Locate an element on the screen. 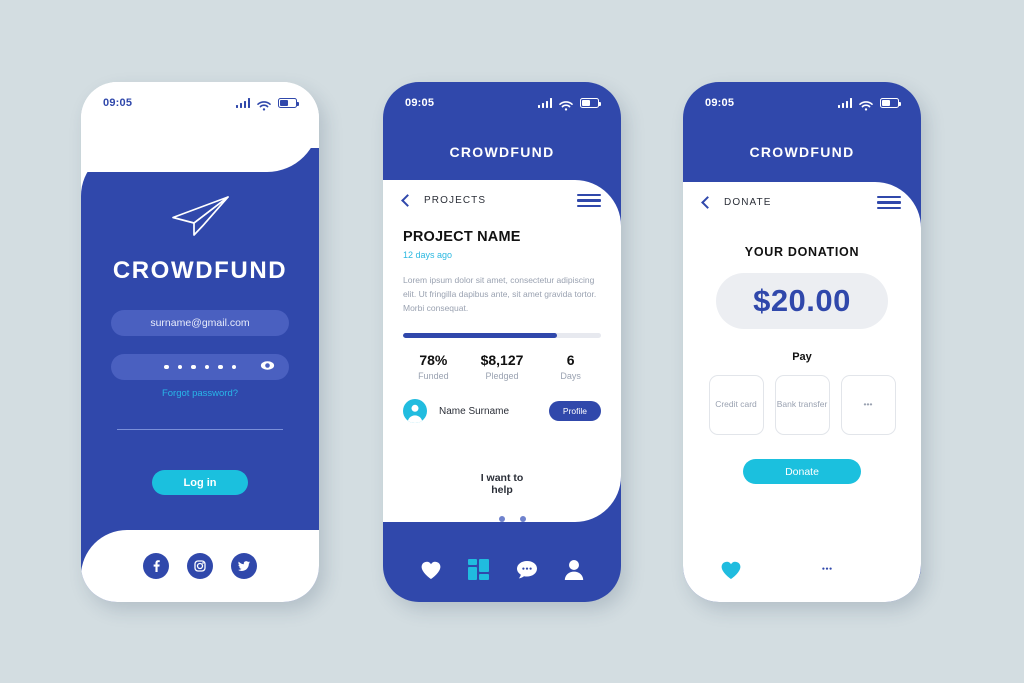  stat-label: Funded is located at coordinates (433, 376).